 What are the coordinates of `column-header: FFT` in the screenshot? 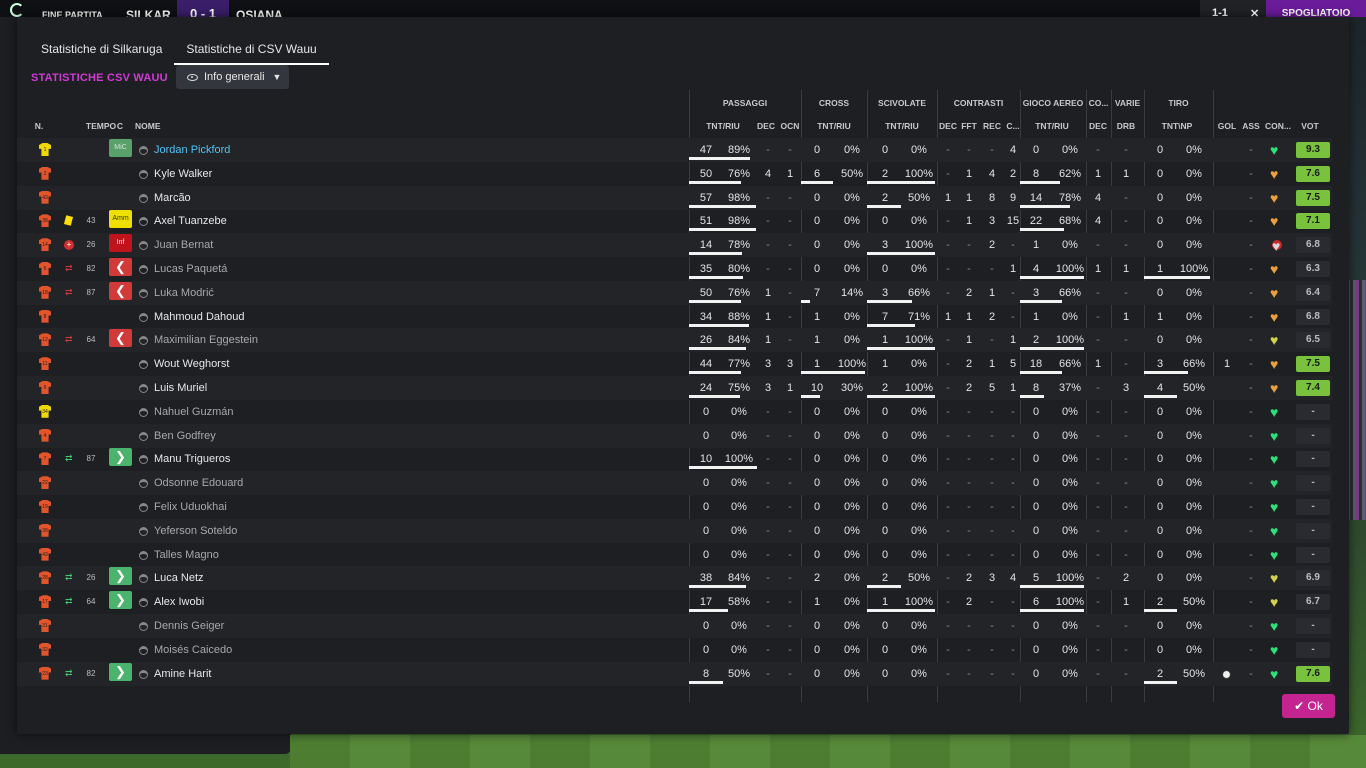 It's located at (969, 126).